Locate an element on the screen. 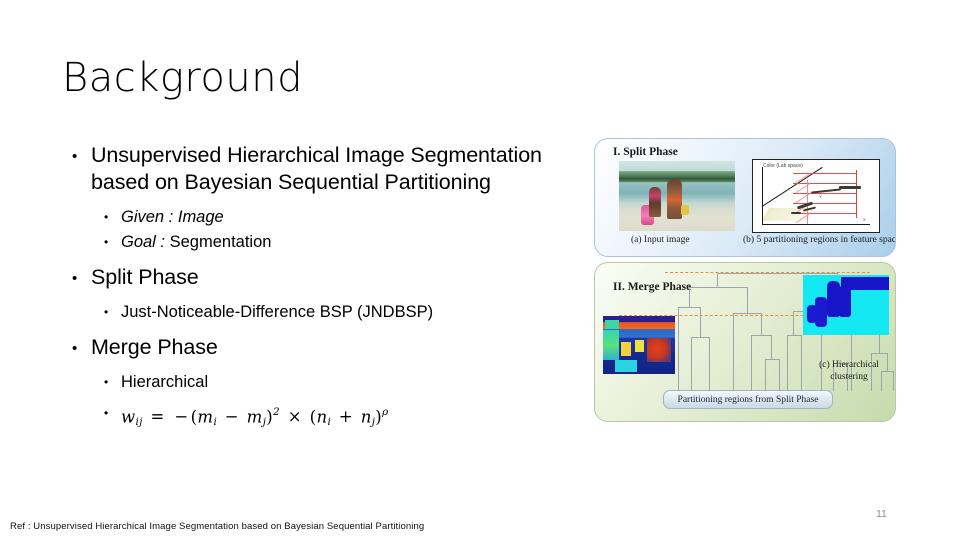  plot-axis-y is located at coordinates (762, 196).